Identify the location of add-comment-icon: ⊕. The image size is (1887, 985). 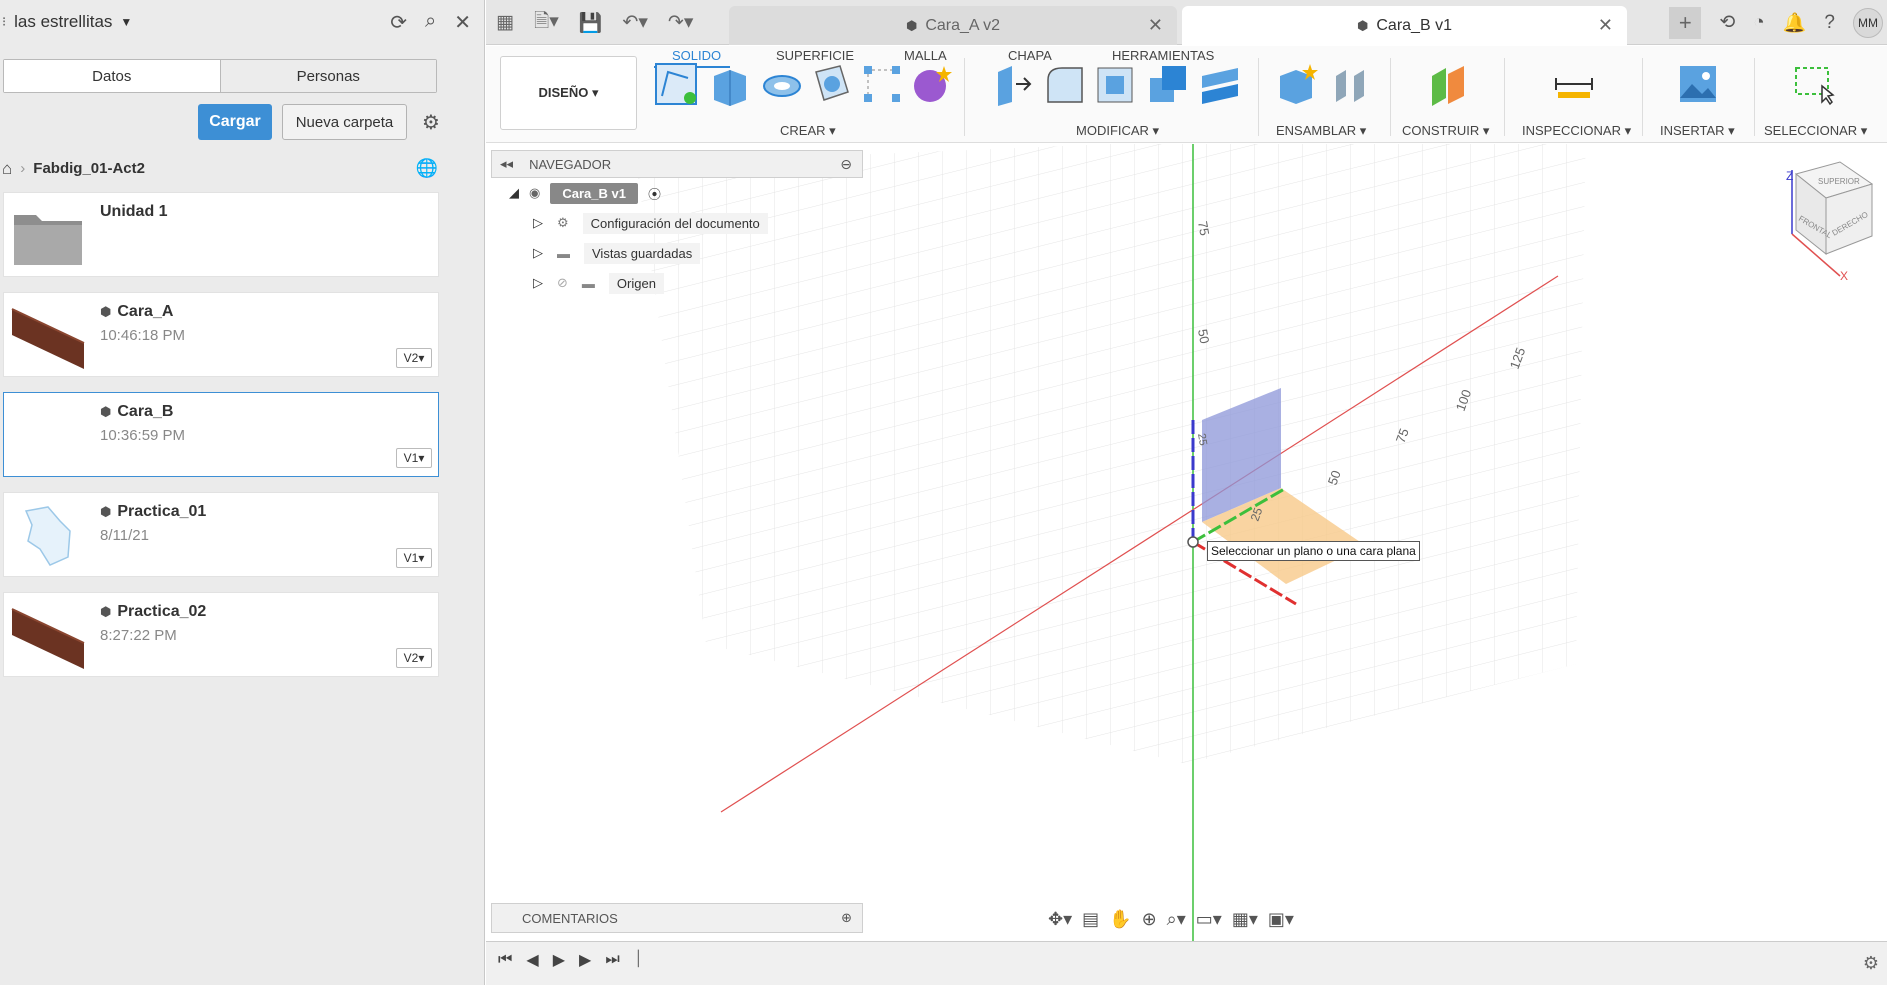
(846, 918).